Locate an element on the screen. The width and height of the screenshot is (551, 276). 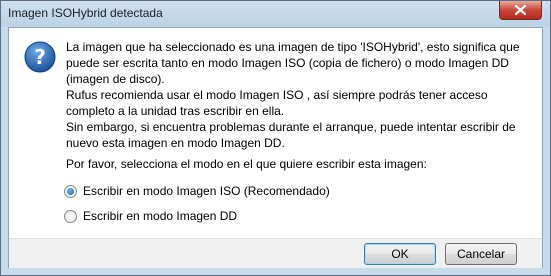
close-icon is located at coordinates (520, 10).